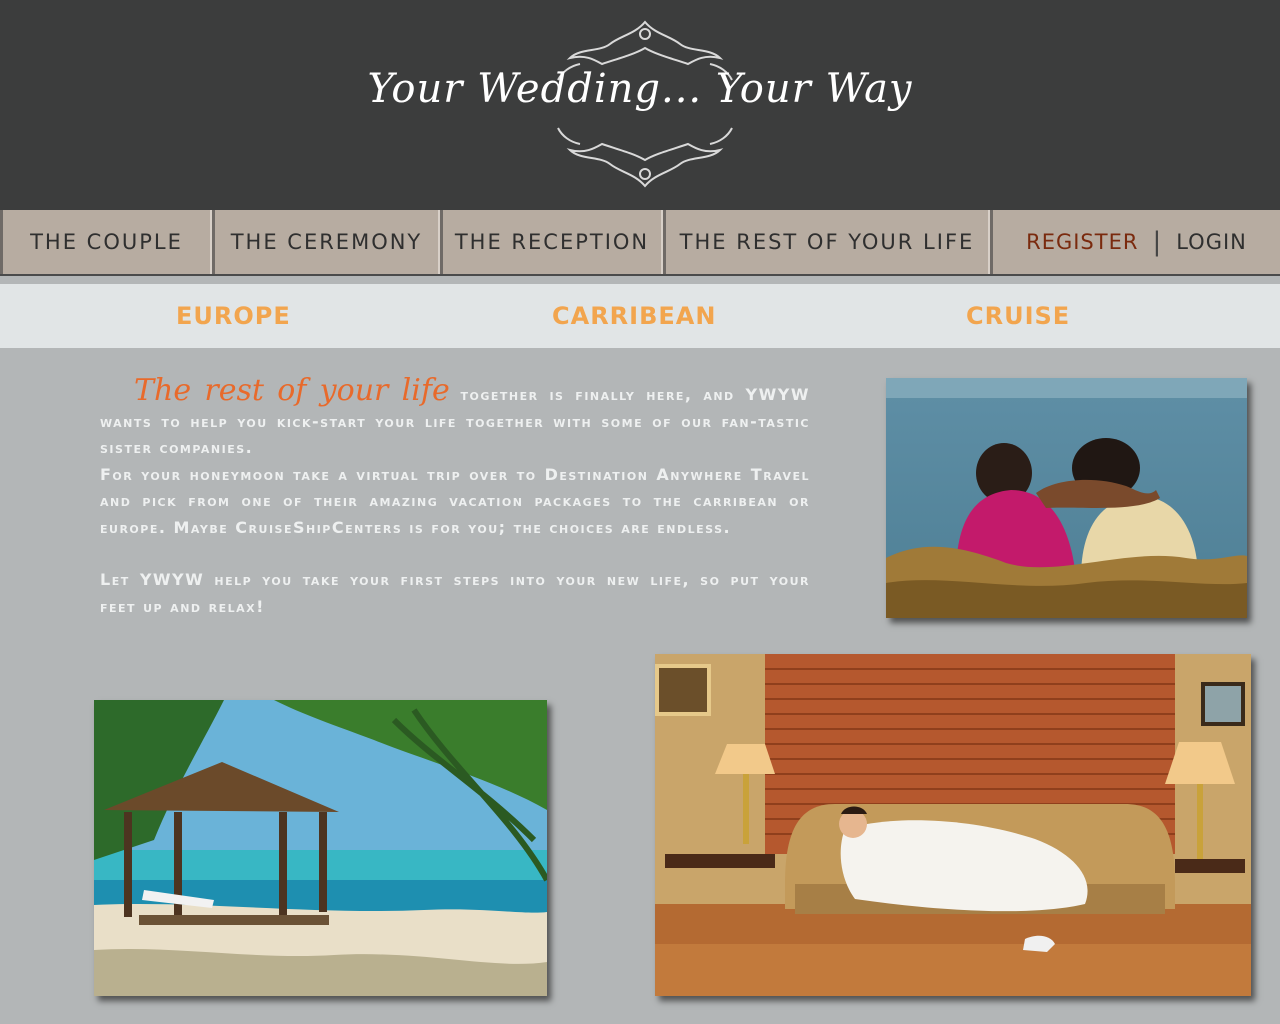  Describe the element at coordinates (1082, 242) in the screenshot. I see `register-link: REGISTER` at that location.